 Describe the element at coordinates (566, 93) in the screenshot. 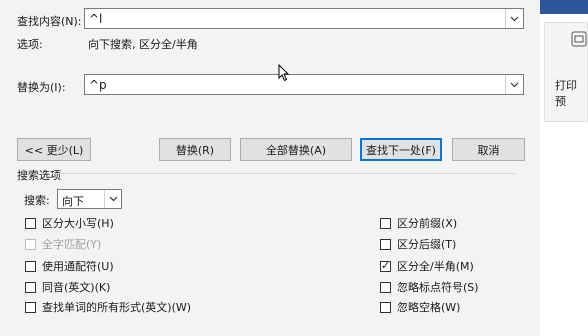

I see `print-preview-label: 打印预` at that location.